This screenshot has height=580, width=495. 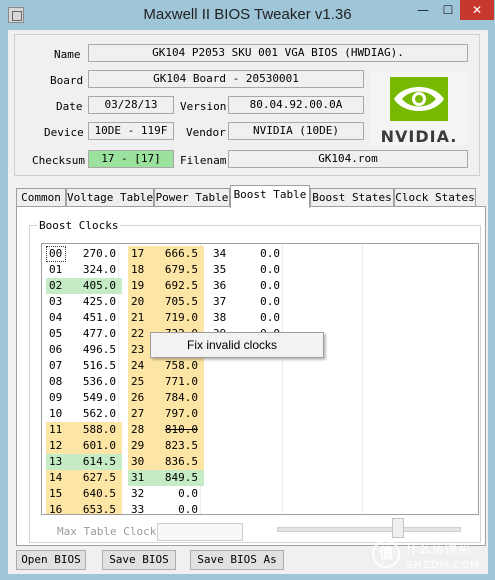 What do you see at coordinates (94, 478) in the screenshot?
I see `boost-row-clock: 627.5` at bounding box center [94, 478].